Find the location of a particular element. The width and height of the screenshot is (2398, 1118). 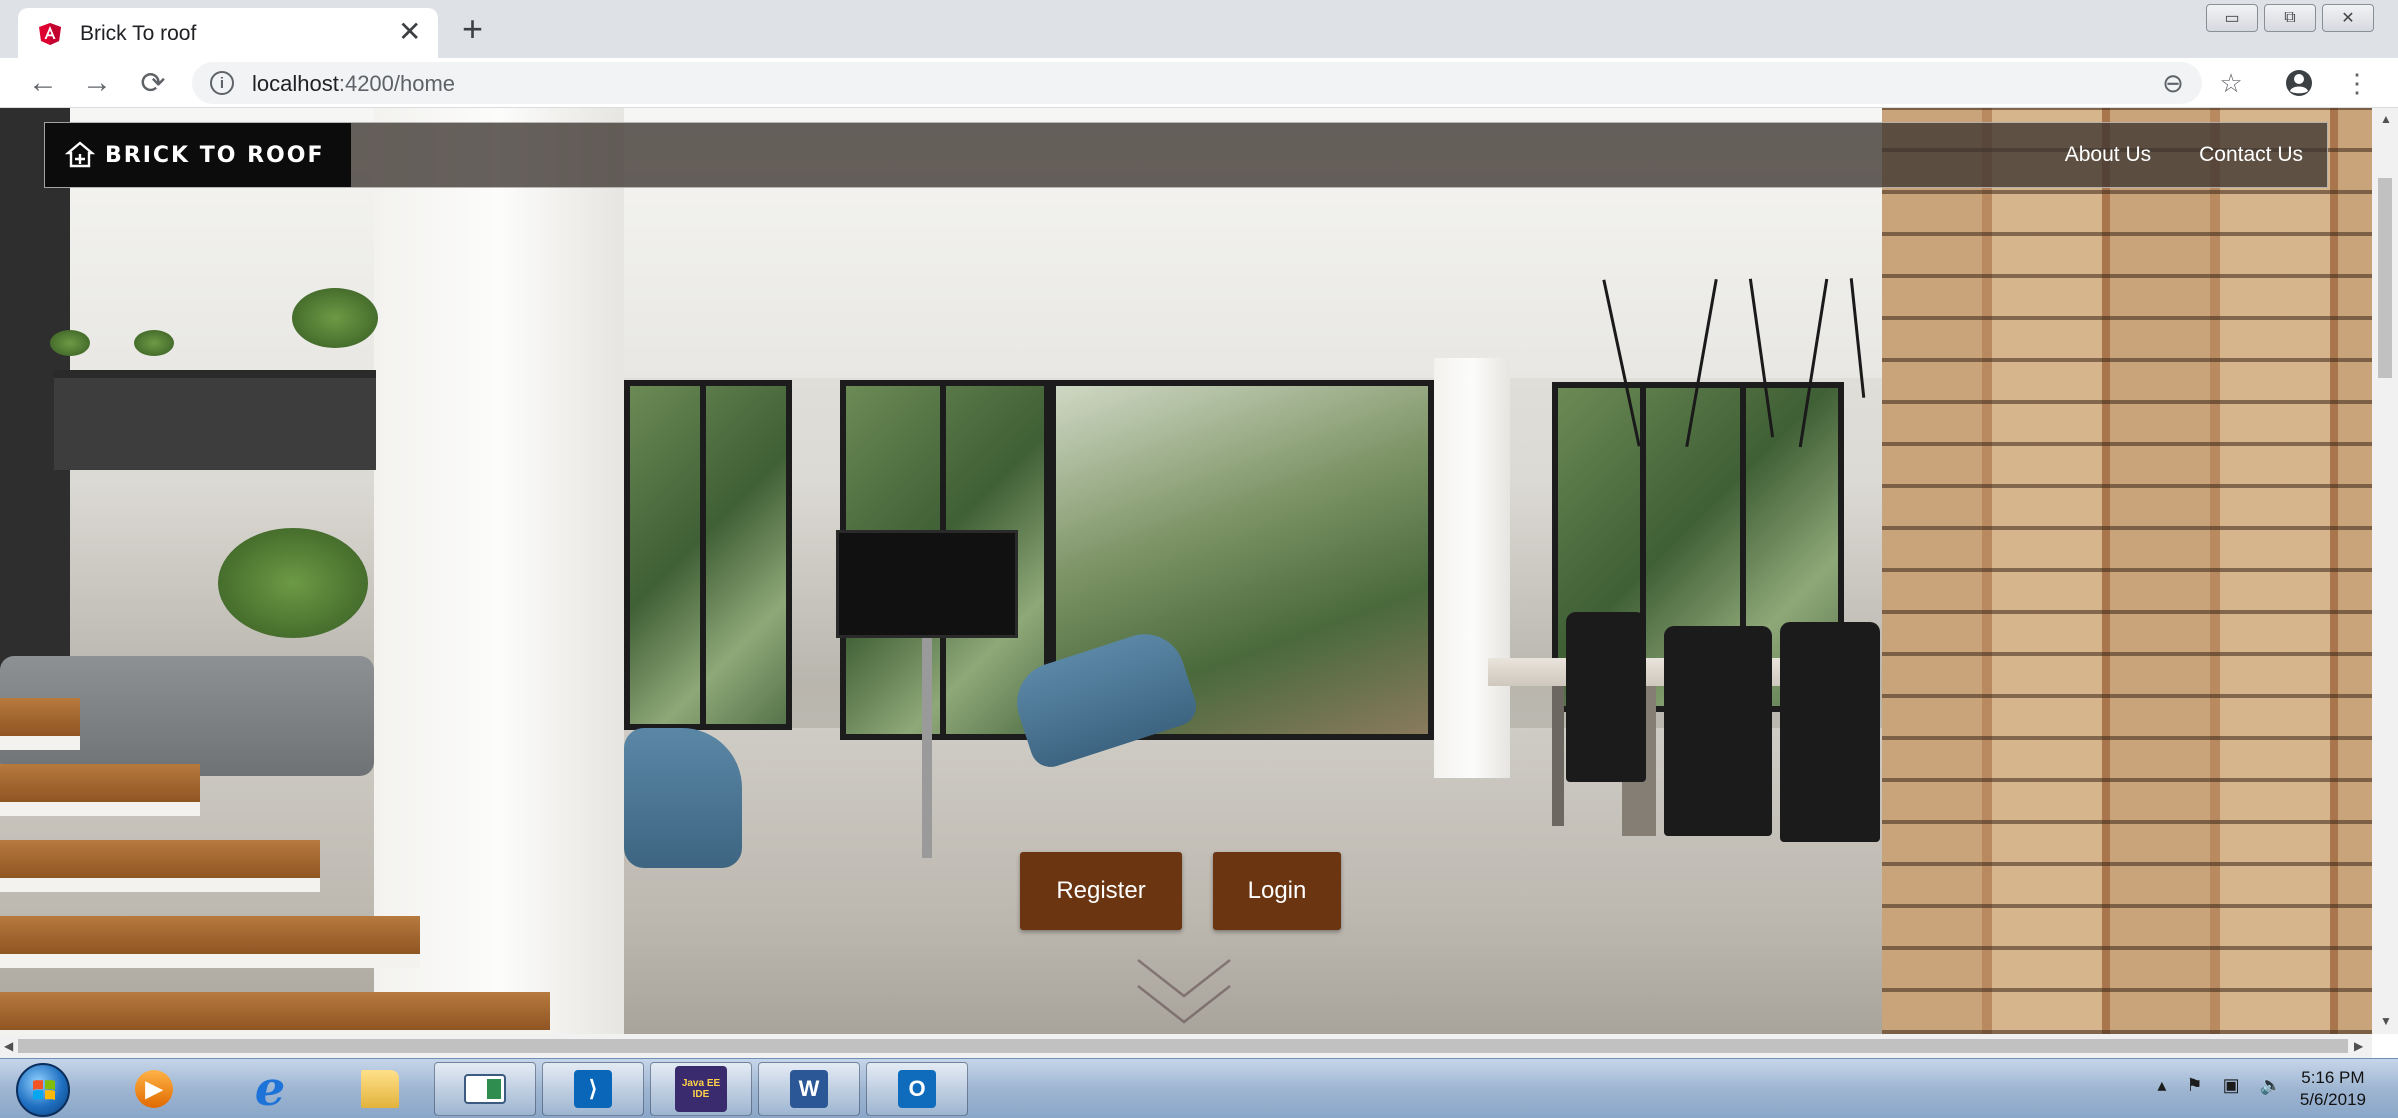

nav-contact-us: Contact Us is located at coordinates (2251, 155).